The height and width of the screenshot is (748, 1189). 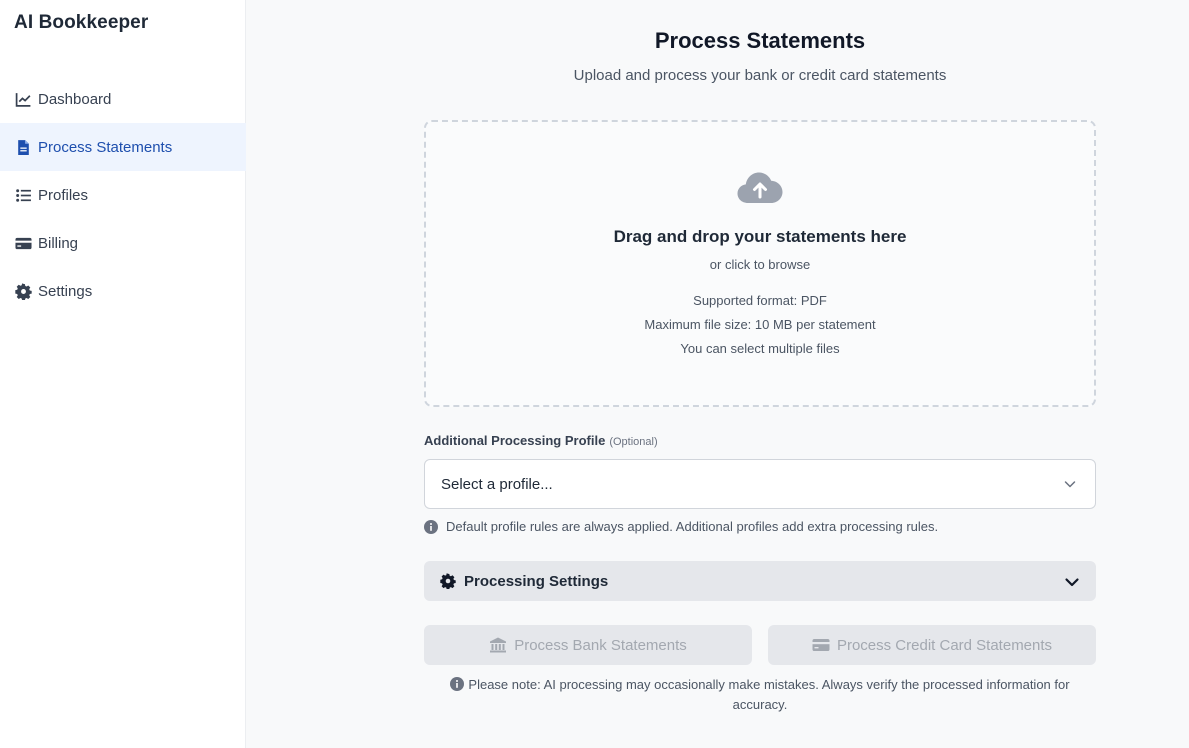 I want to click on sidebar-item-profiles: Profiles, so click(x=123, y=195).